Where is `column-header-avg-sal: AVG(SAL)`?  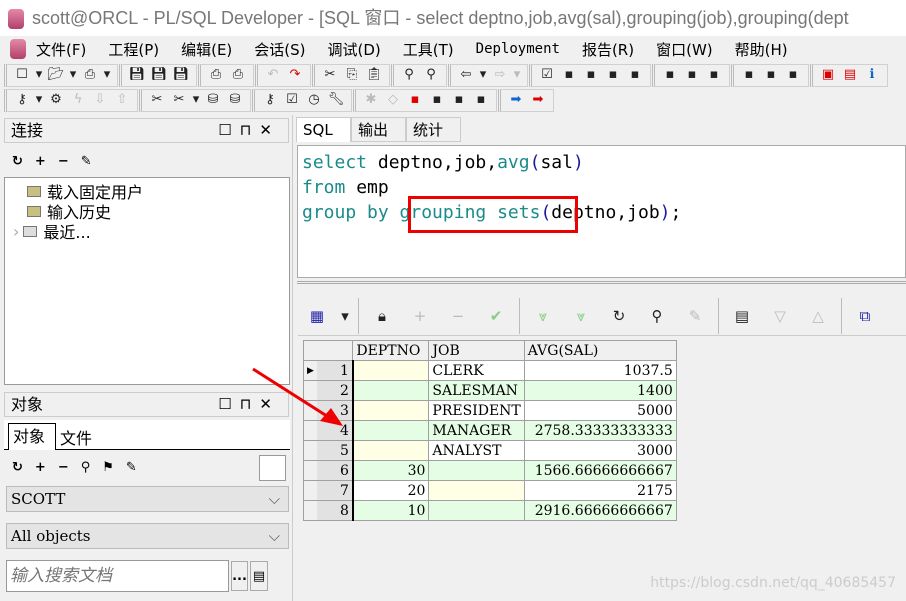 column-header-avg-sal: AVG(SAL) is located at coordinates (600, 350).